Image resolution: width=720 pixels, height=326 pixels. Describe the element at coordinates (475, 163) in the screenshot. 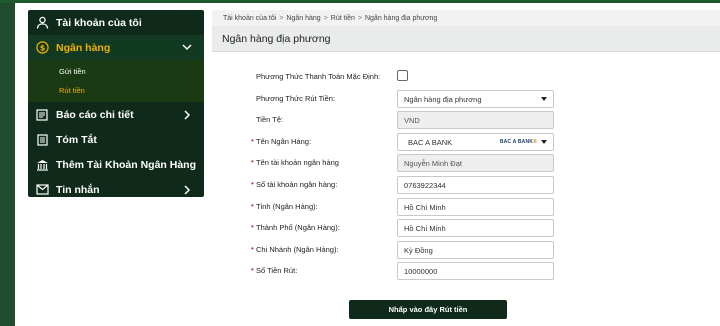

I see `account-name-field: Nguyễn Minh Đạt` at that location.